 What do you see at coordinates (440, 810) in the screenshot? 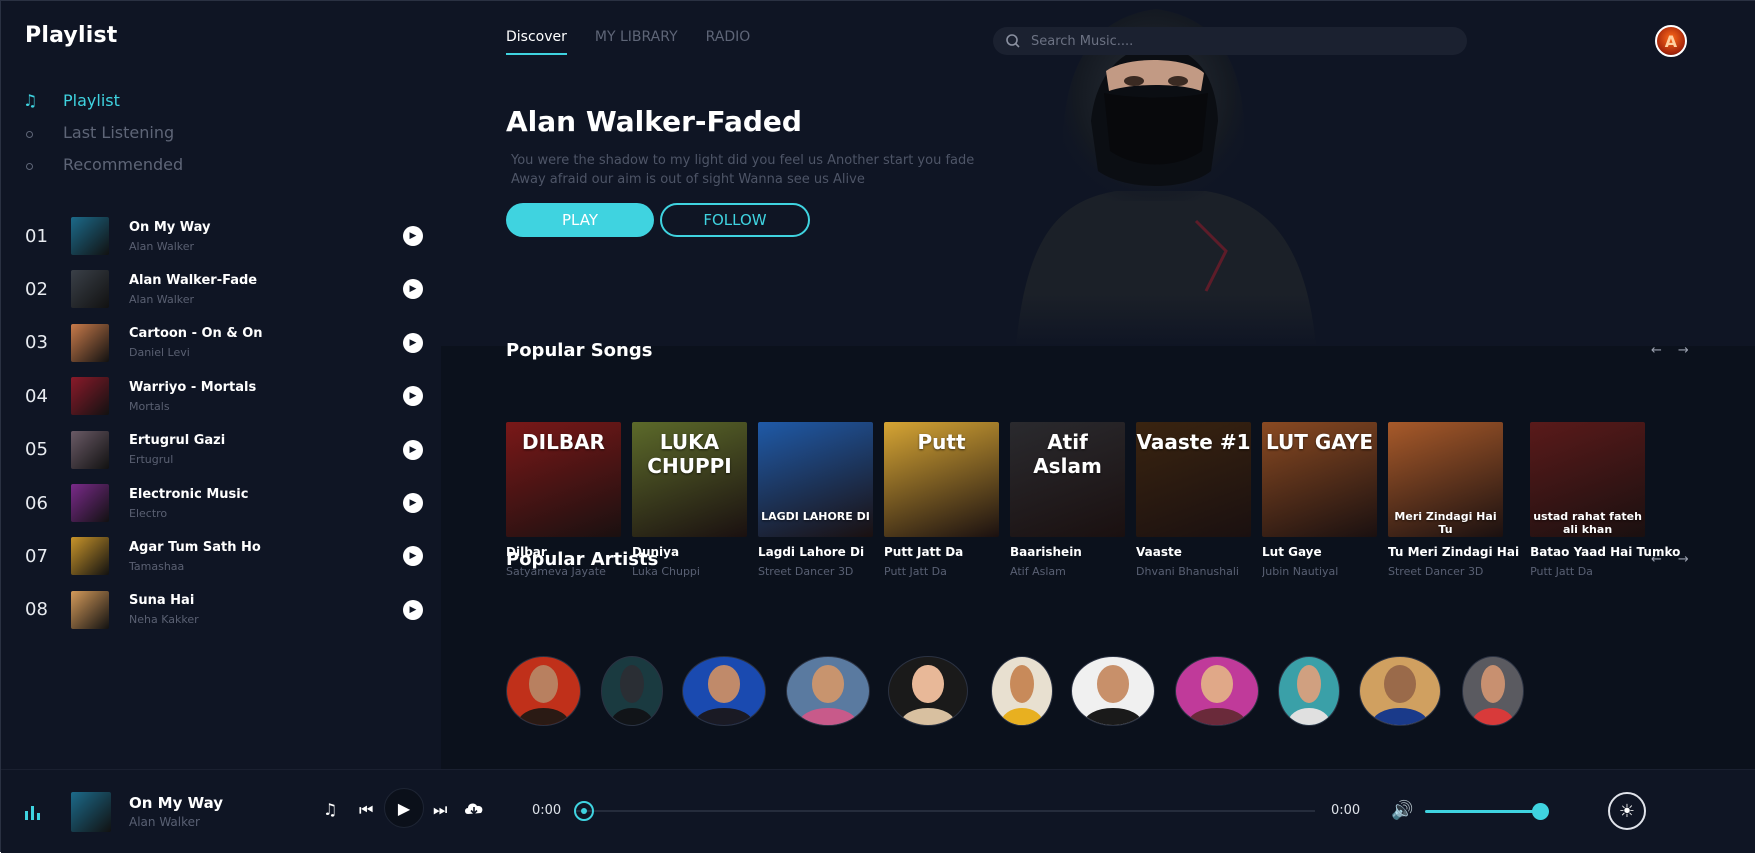
I see `next-track-icon: ⏭` at bounding box center [440, 810].